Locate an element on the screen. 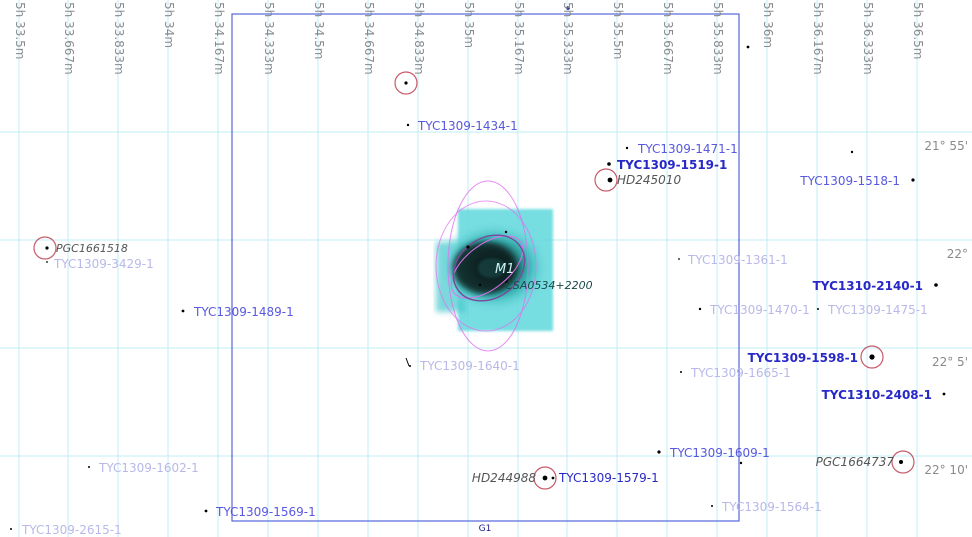 This screenshot has height=537, width=972. ra-tick-label: 5h 34.333m is located at coordinates (269, 38).